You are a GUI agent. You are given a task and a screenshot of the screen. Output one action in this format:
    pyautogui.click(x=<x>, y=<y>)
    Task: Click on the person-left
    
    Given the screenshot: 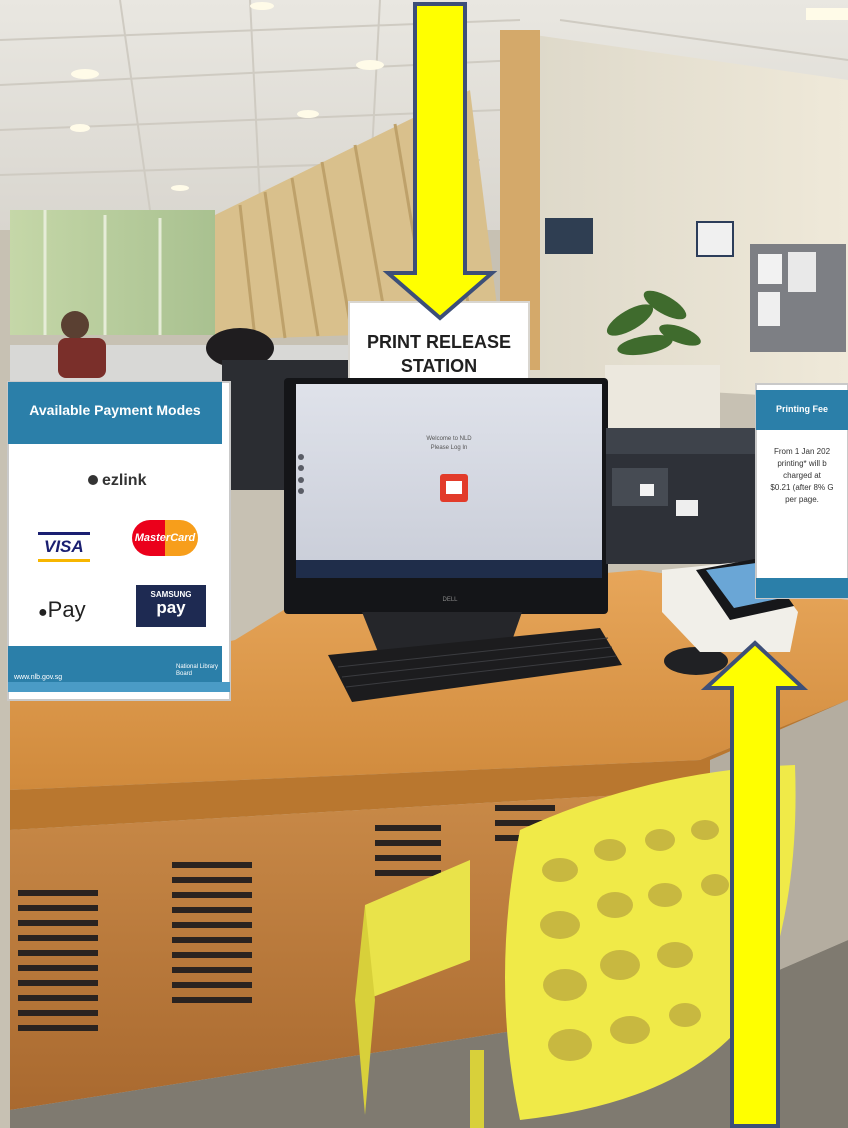 What is the action you would take?
    pyautogui.click(x=75, y=325)
    